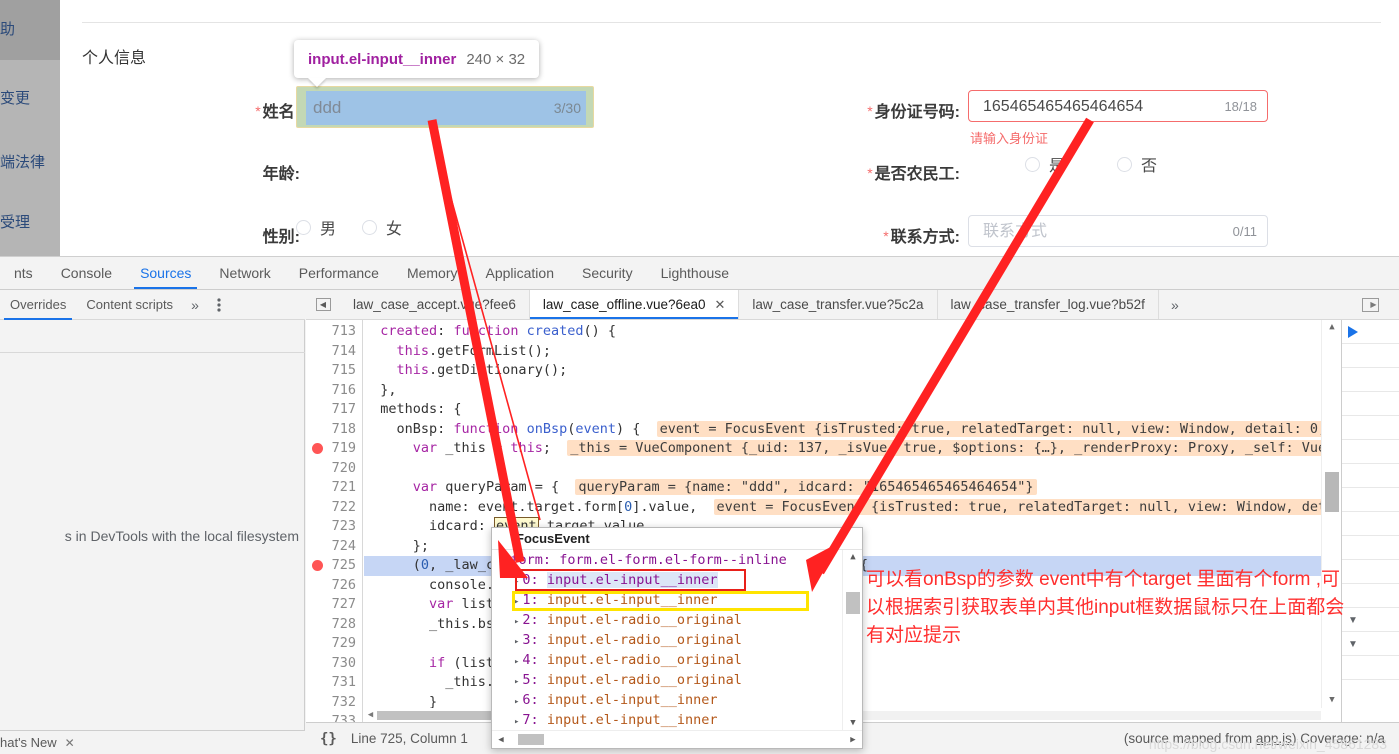 The height and width of the screenshot is (754, 1399). What do you see at coordinates (667, 560) in the screenshot?
I see `popover-property-row: ▾ form: form.el-form.el-form--inline` at bounding box center [667, 560].